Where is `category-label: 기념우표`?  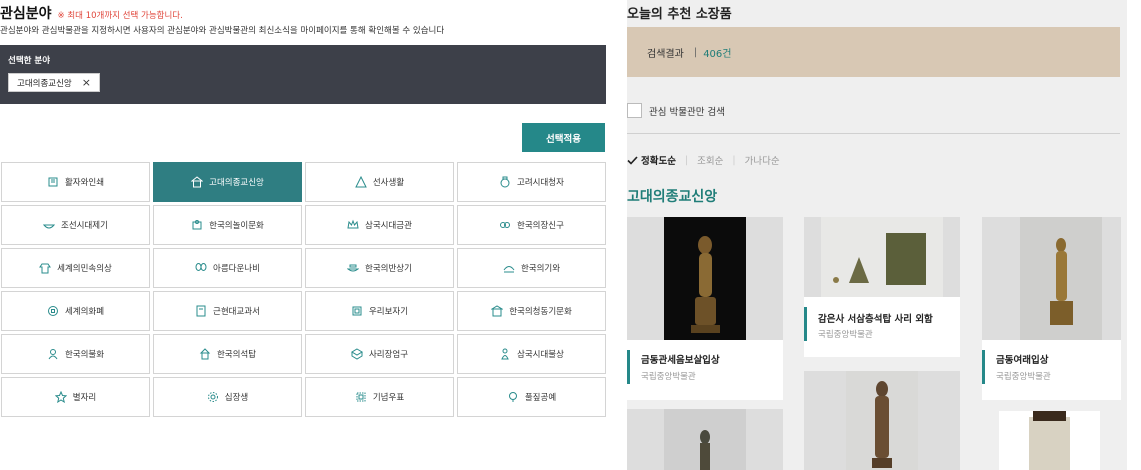
category-label: 기념우표 is located at coordinates (388, 398).